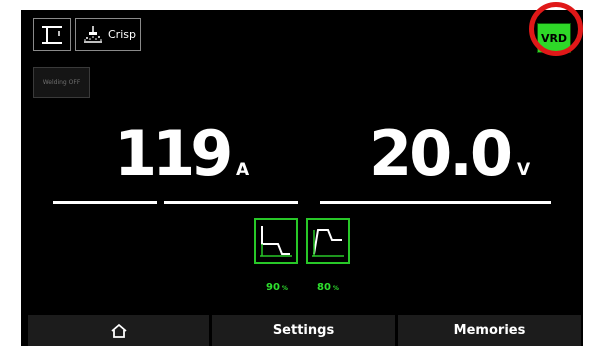 Image resolution: width=595 pixels, height=347 pixels. What do you see at coordinates (105, 202) in the screenshot?
I see `current-underline-left` at bounding box center [105, 202].